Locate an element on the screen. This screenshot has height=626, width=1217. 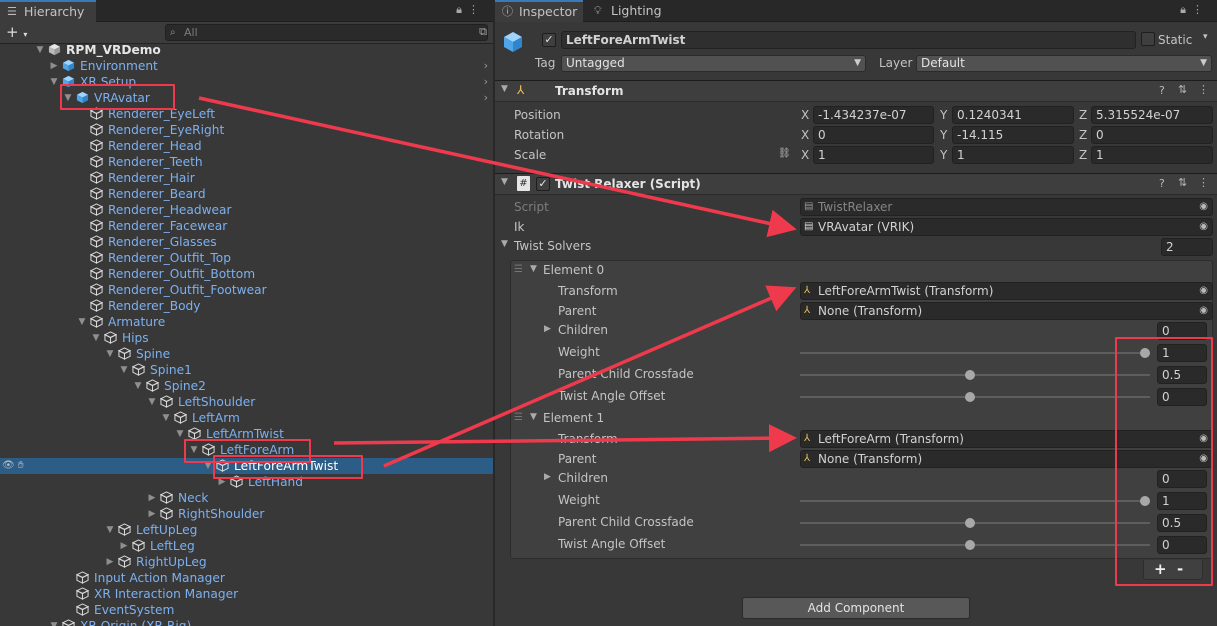
rotation-z-field: 0 is located at coordinates (1152, 135).